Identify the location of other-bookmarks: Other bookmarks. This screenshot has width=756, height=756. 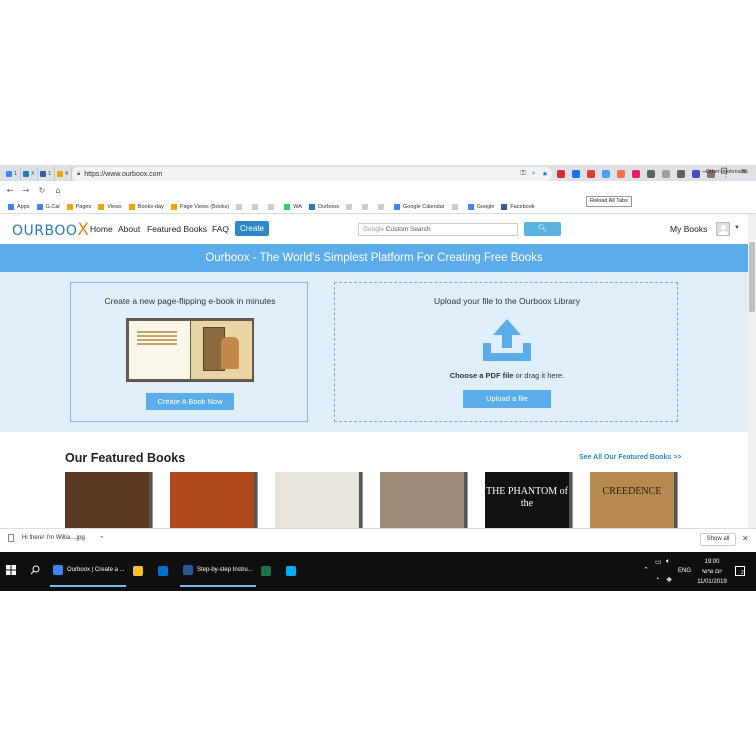
(727, 172).